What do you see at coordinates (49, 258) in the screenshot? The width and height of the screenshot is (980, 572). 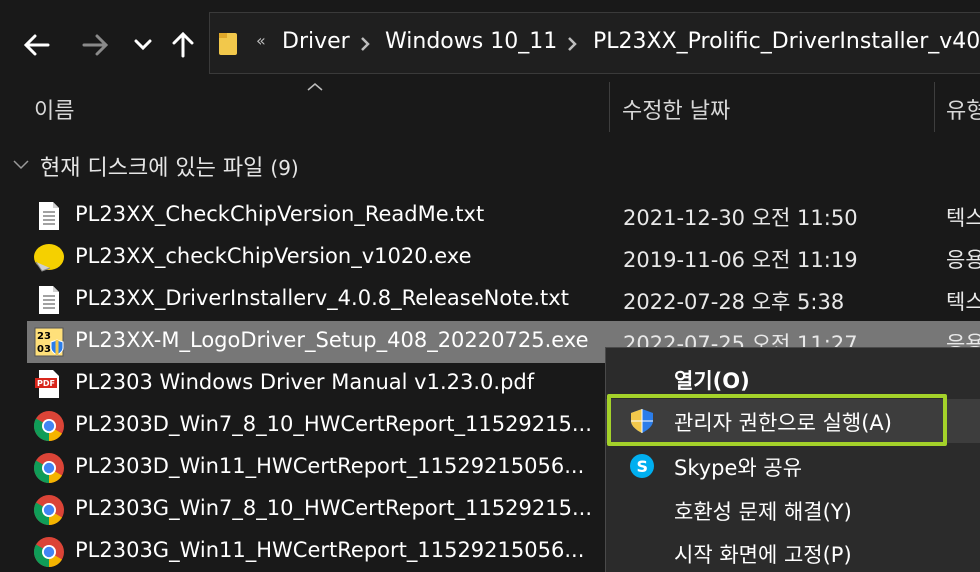 I see `yellow-app-icon` at bounding box center [49, 258].